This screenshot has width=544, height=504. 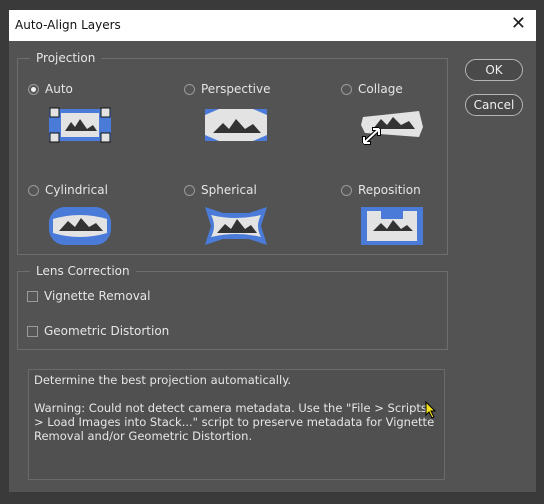 What do you see at coordinates (83, 271) in the screenshot?
I see `lens-correction-legend: Lens Correction` at bounding box center [83, 271].